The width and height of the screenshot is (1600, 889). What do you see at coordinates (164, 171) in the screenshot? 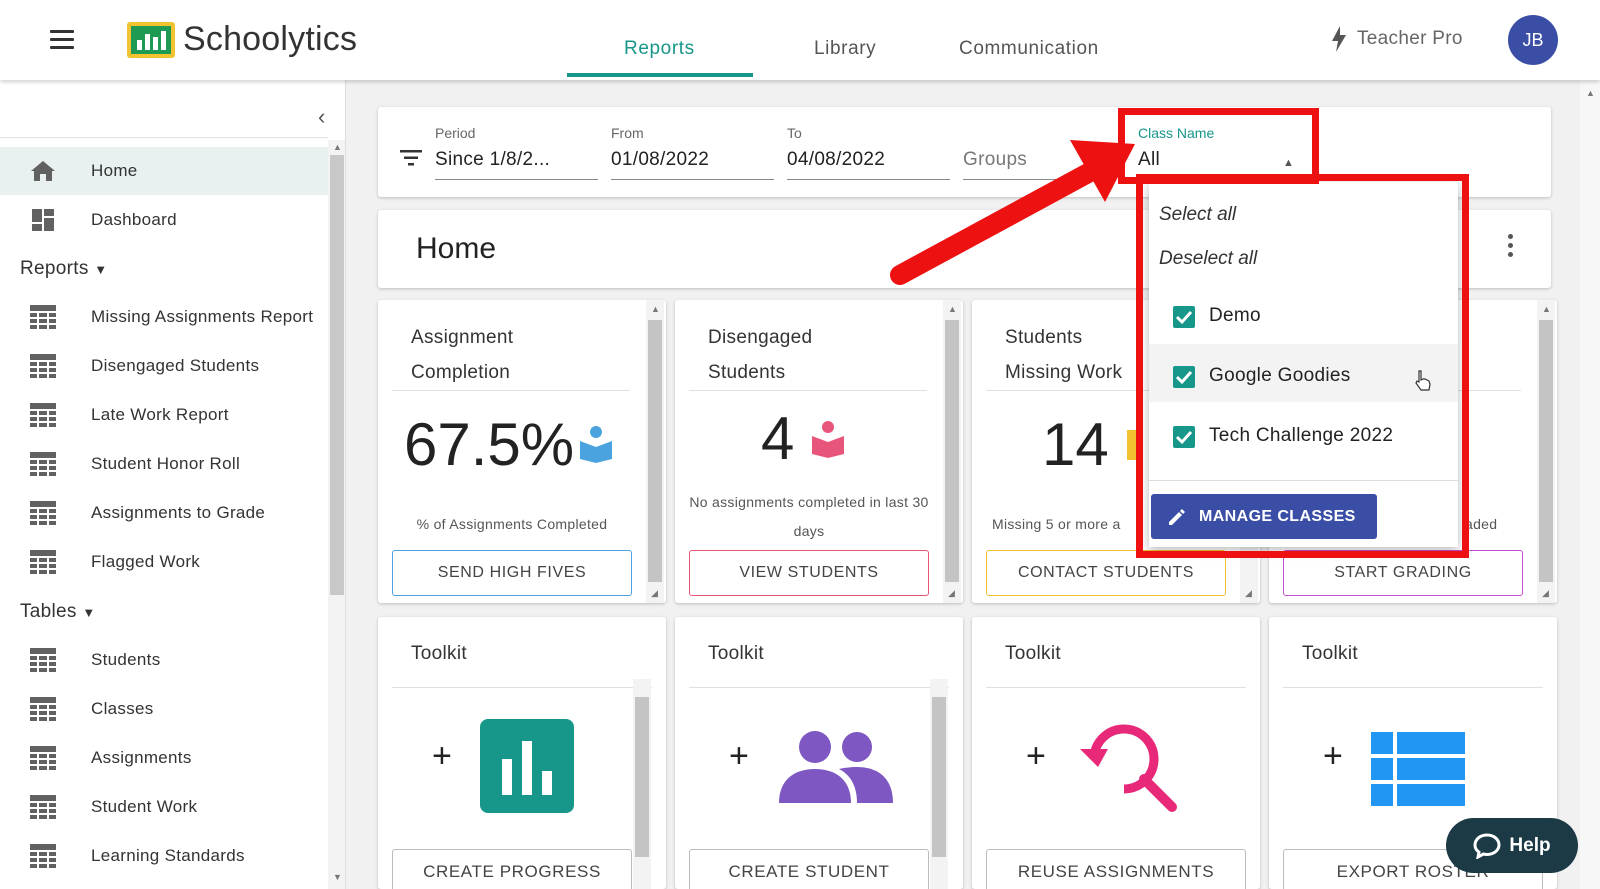
I see `sidebar-item-home: Home` at bounding box center [164, 171].